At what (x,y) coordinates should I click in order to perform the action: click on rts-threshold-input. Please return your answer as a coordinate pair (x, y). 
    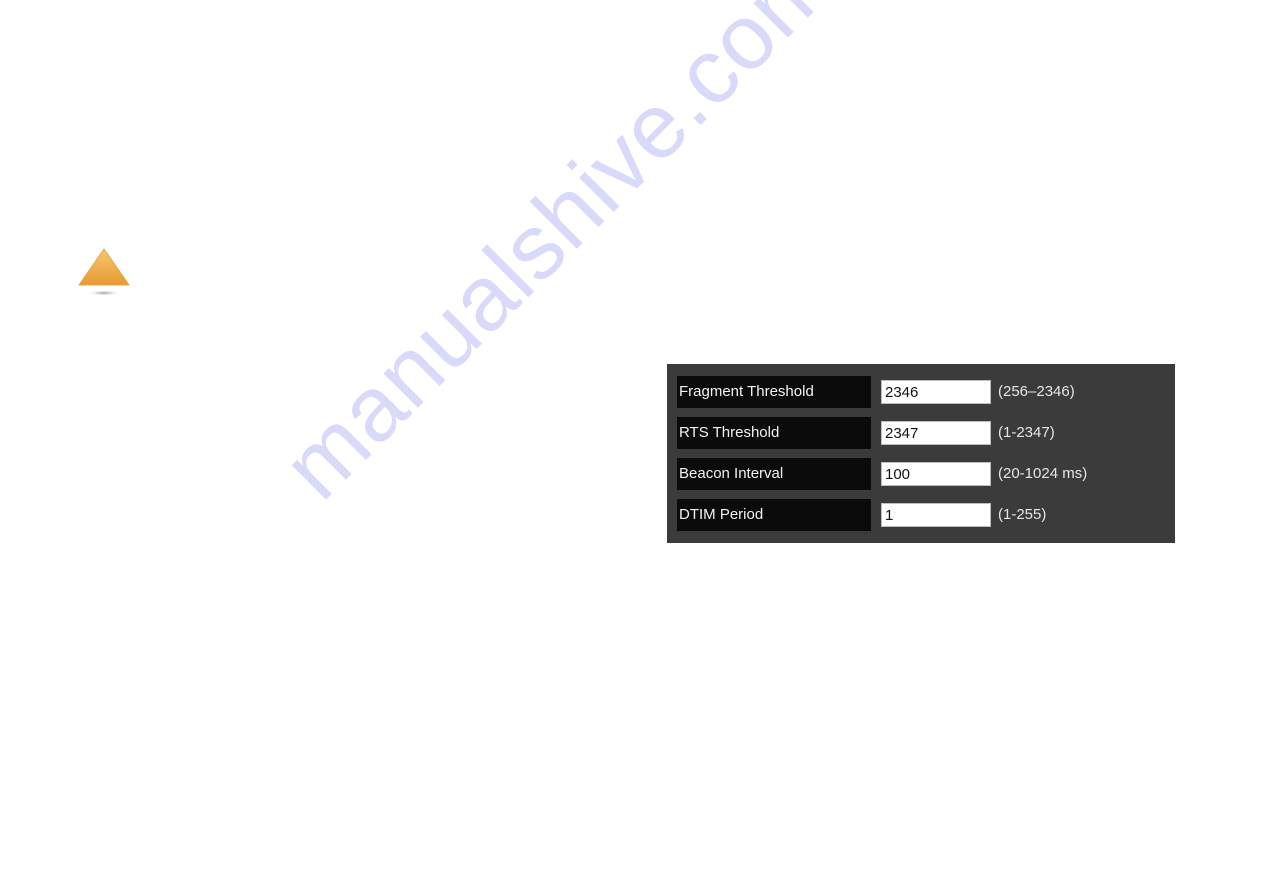
    Looking at the image, I should click on (936, 433).